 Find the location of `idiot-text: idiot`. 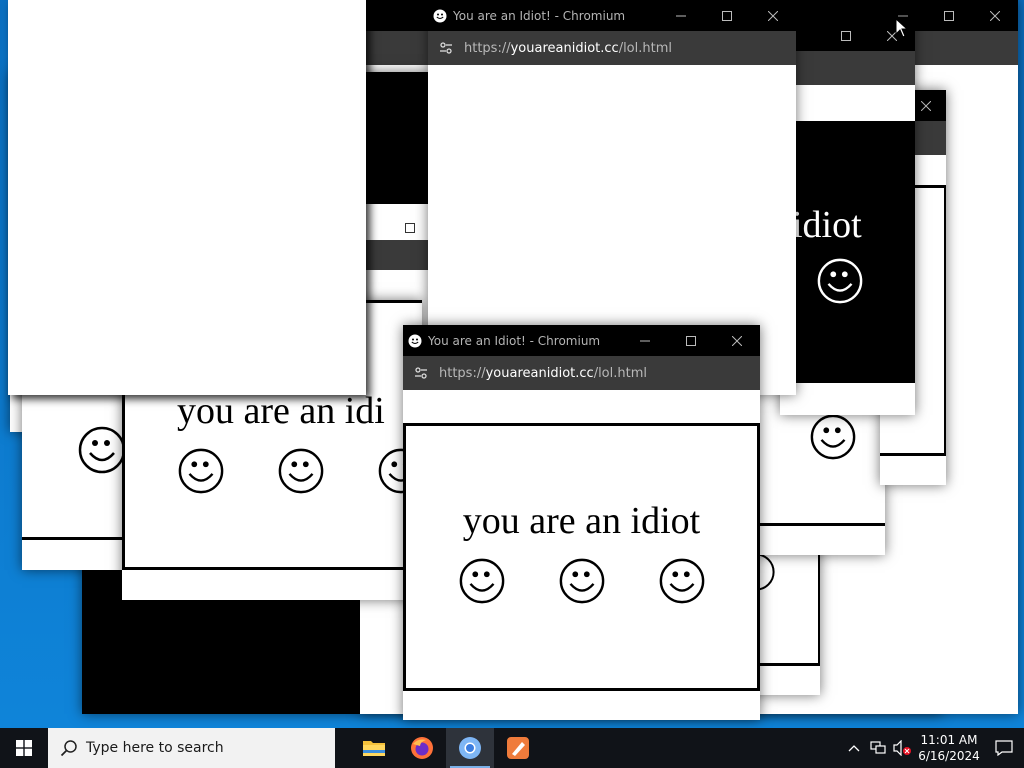

idiot-text: idiot is located at coordinates (827, 225).